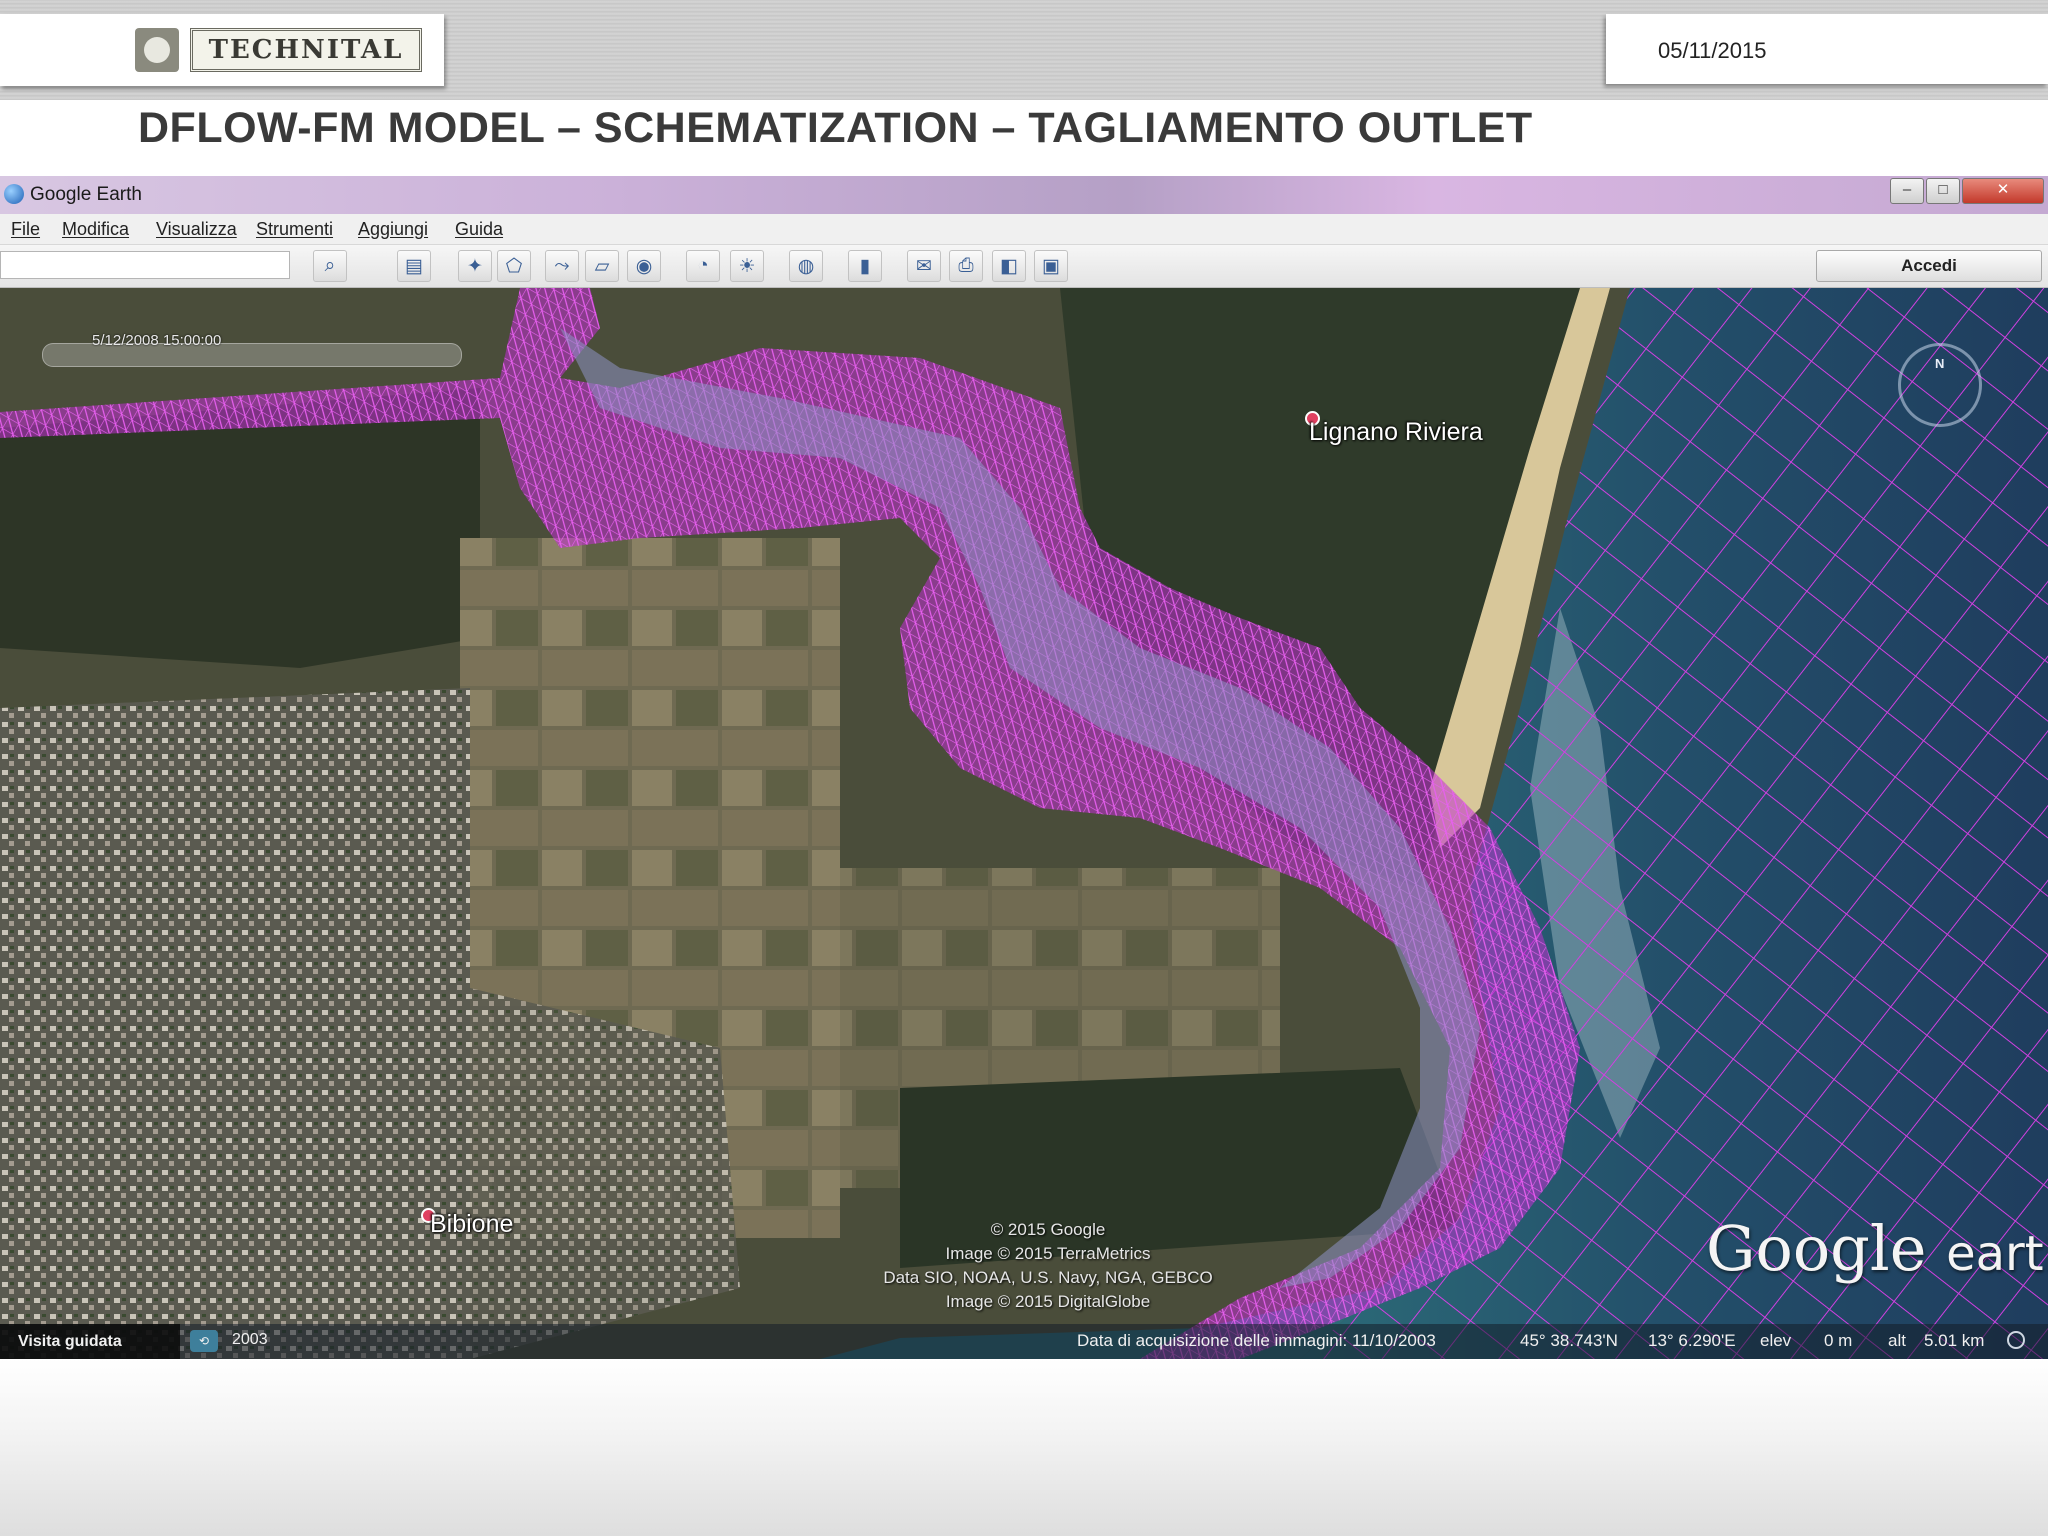 Image resolution: width=2048 pixels, height=1536 pixels. I want to click on ruler-icon: ▮, so click(865, 266).